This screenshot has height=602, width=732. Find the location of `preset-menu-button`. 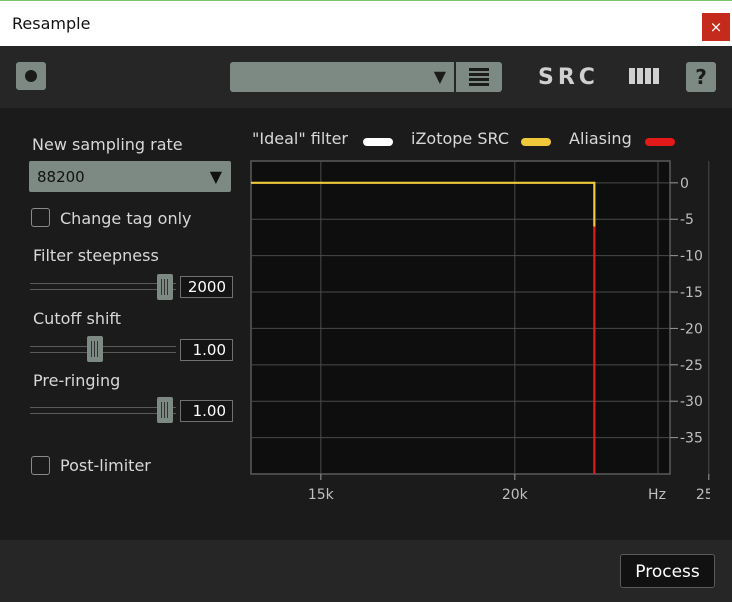

preset-menu-button is located at coordinates (479, 77).